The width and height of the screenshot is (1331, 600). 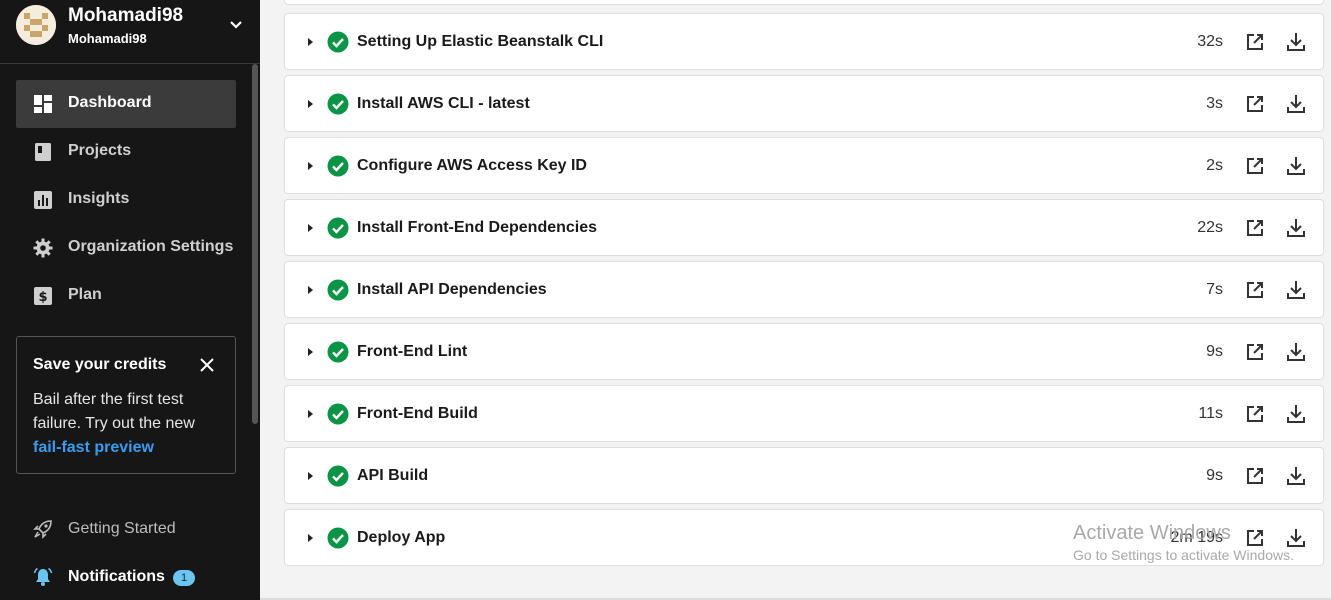 What do you see at coordinates (417, 413) in the screenshot?
I see `step-name: Front-End Build` at bounding box center [417, 413].